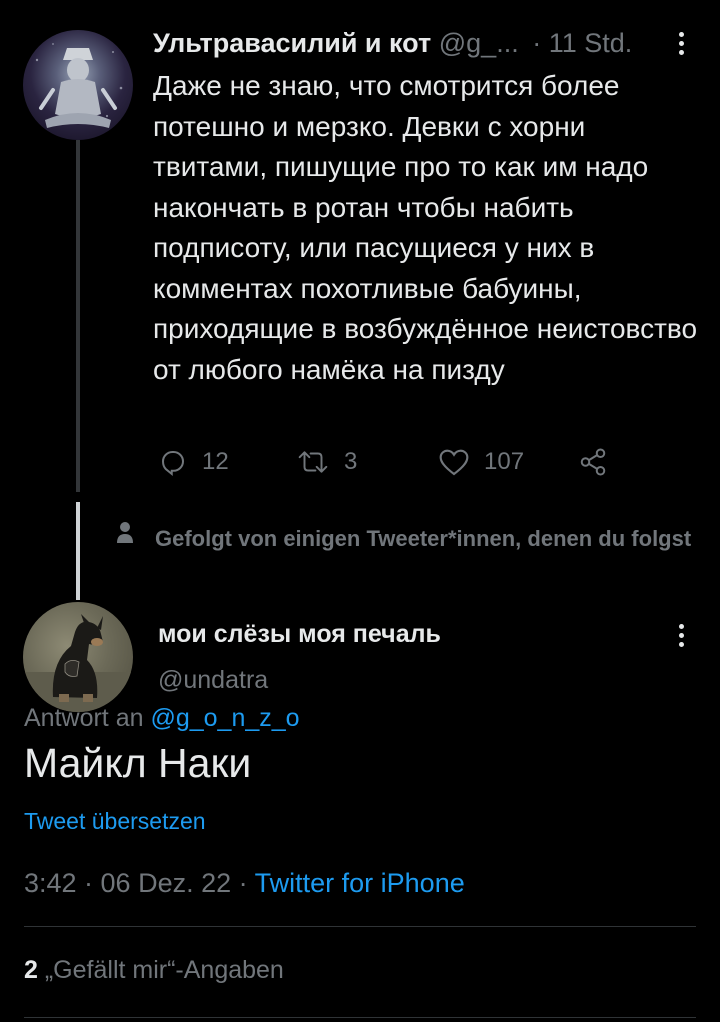 The height and width of the screenshot is (1022, 720). What do you see at coordinates (313, 462) in the screenshot?
I see `retweet-icon` at bounding box center [313, 462].